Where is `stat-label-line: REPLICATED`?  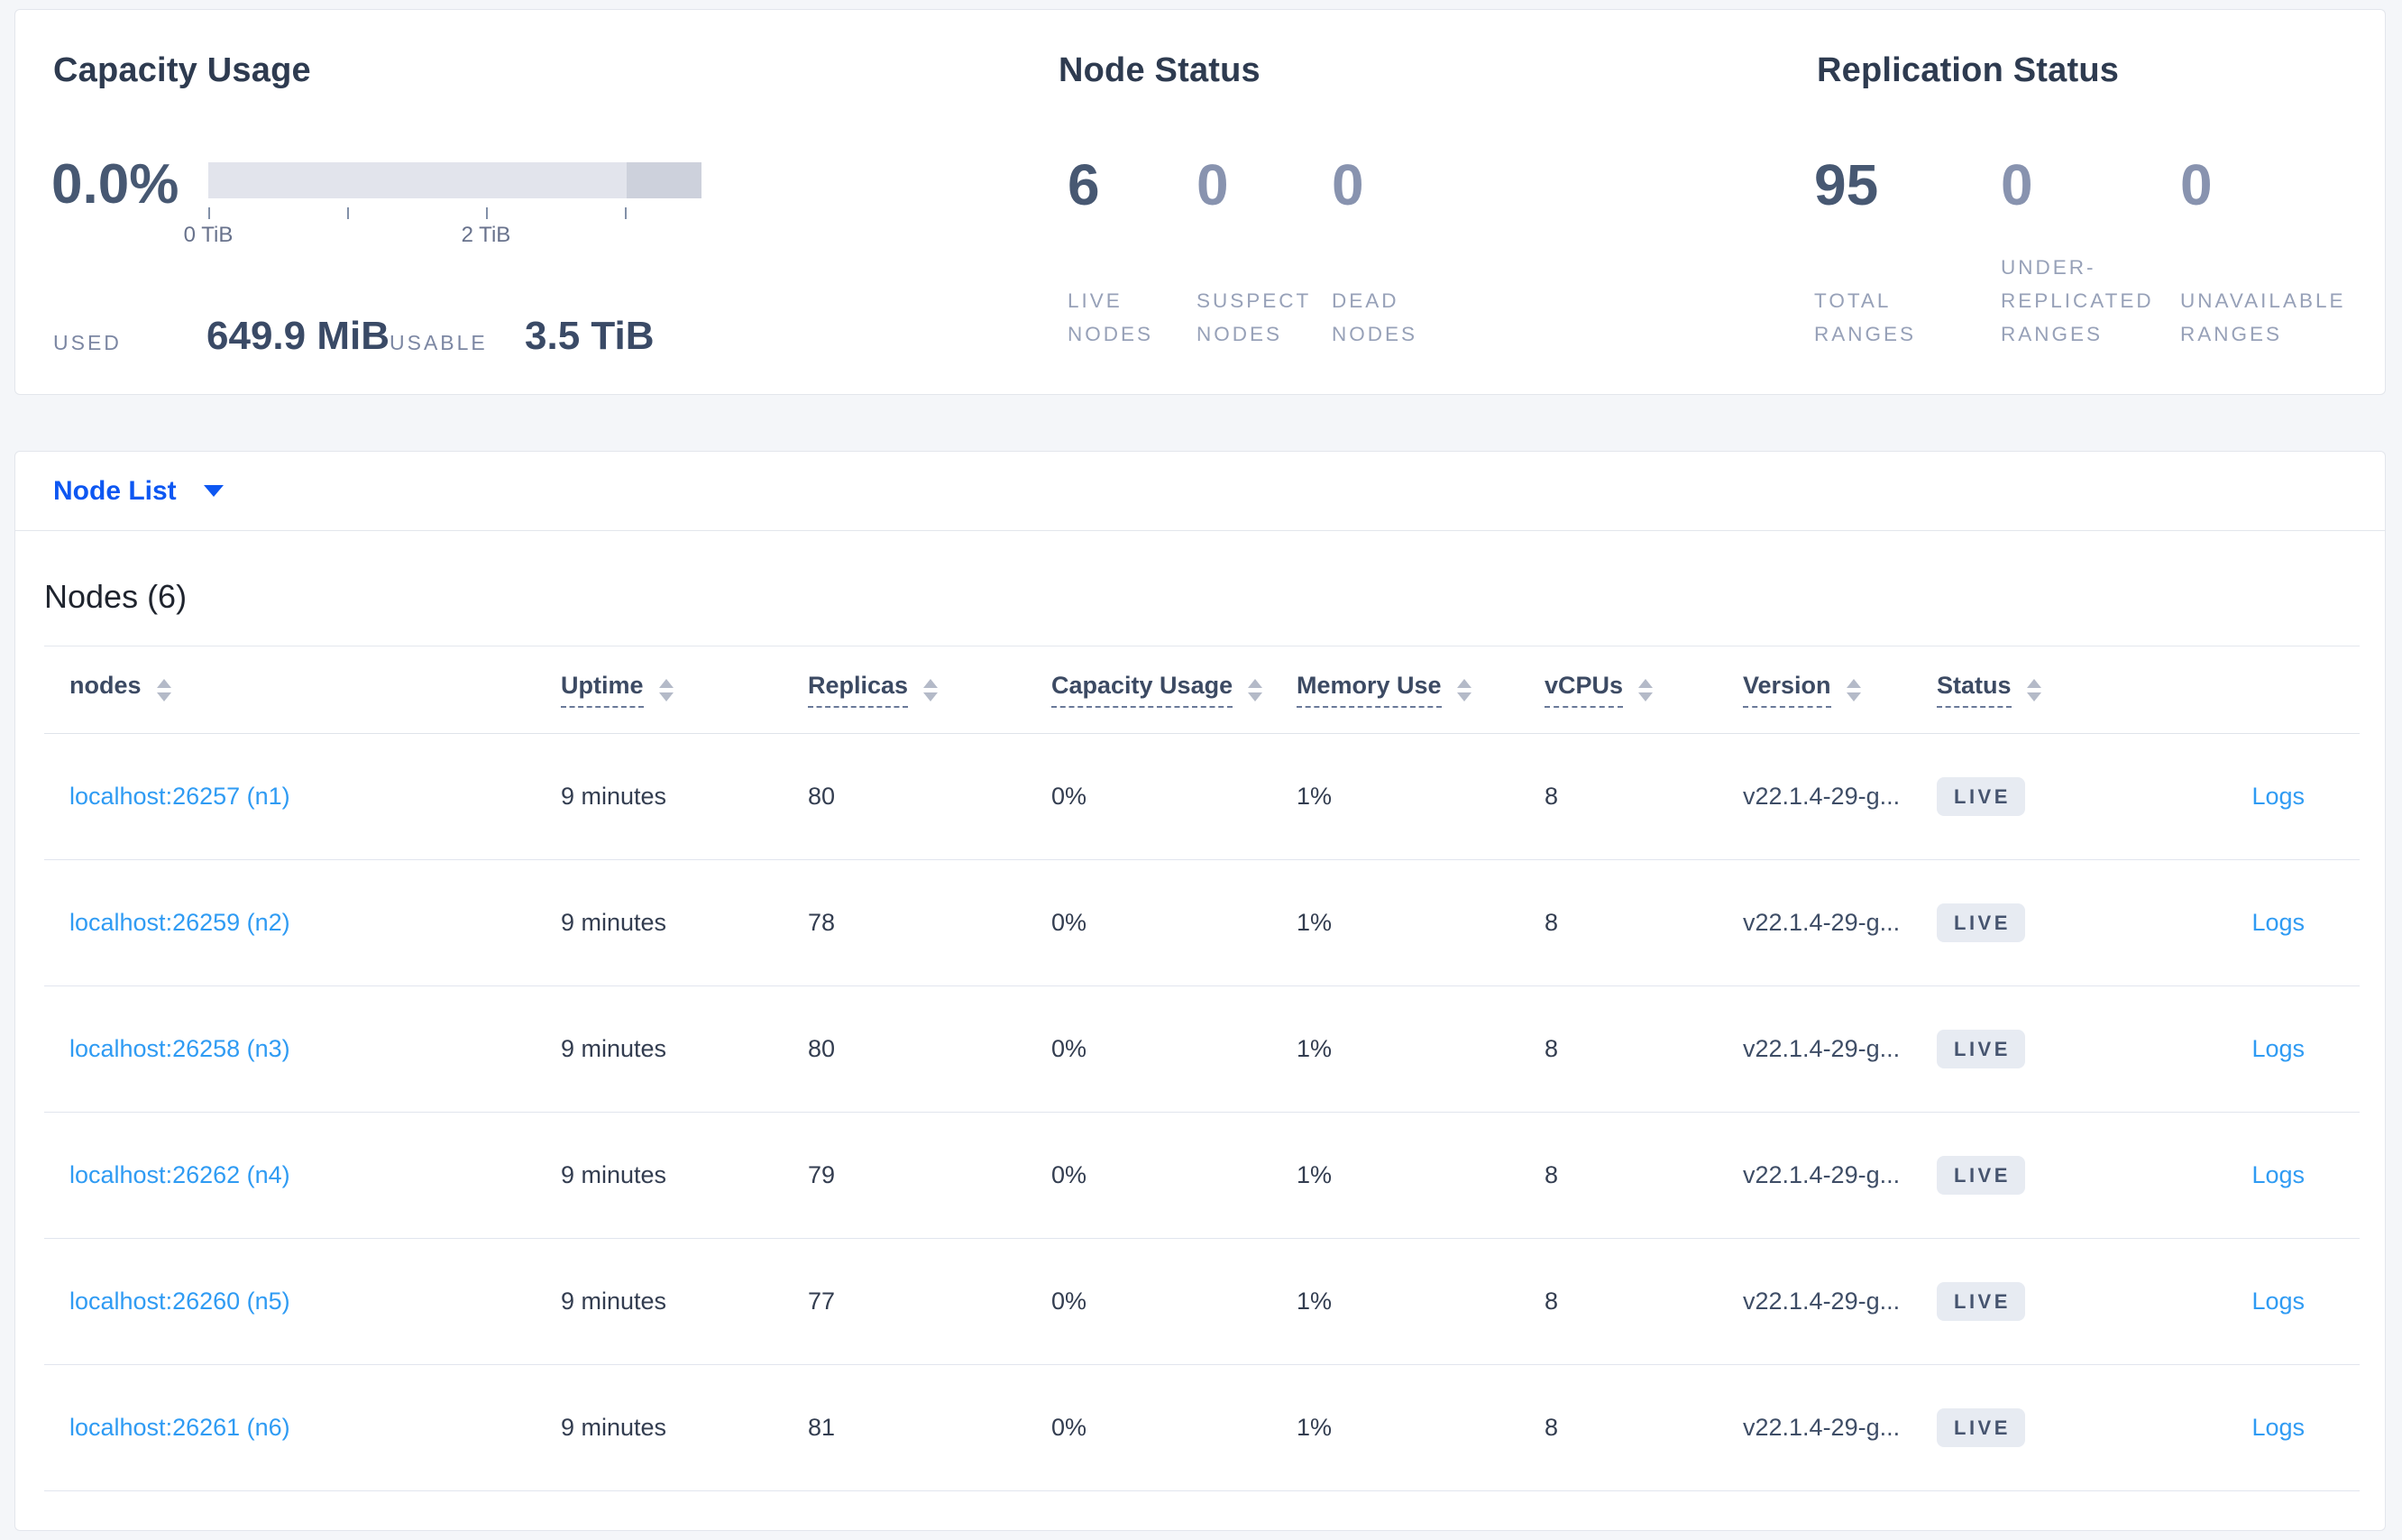 stat-label-line: REPLICATED is located at coordinates (2077, 300).